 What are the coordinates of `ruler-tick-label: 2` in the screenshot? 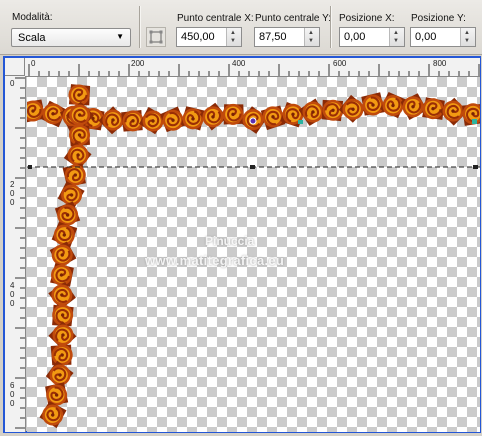 It's located at (12, 184).